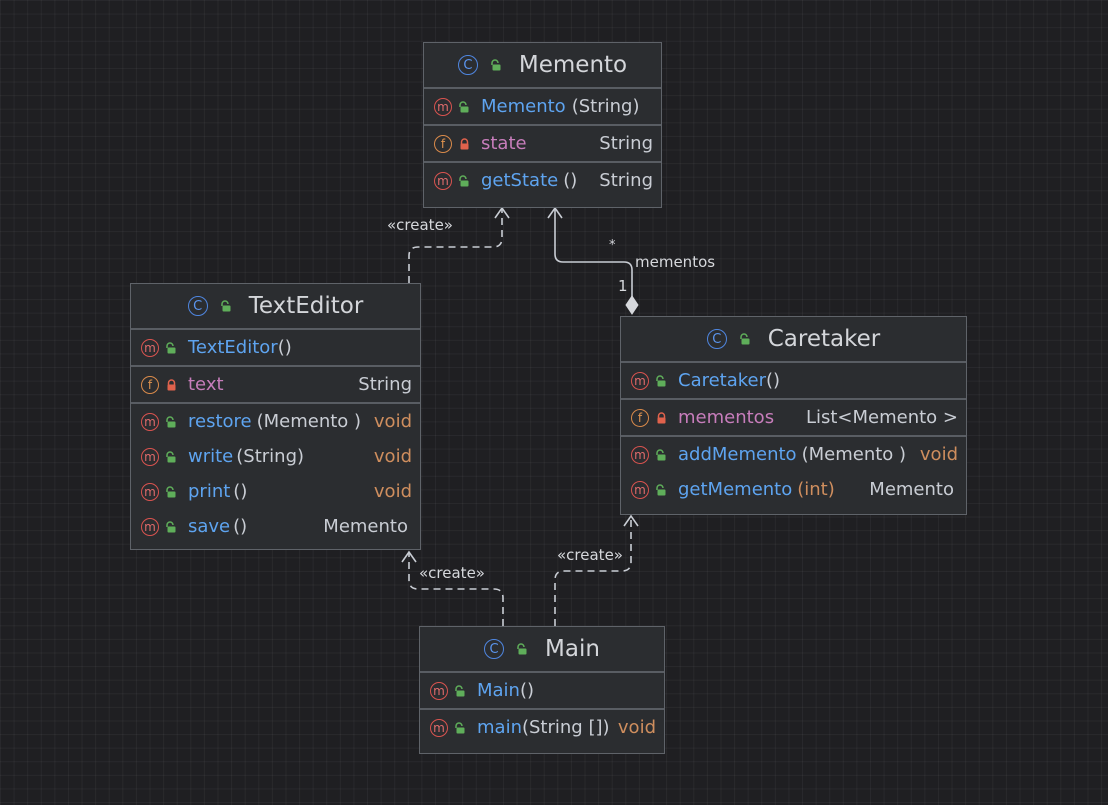  Describe the element at coordinates (275, 491) in the screenshot. I see `method-row: m print () void` at that location.